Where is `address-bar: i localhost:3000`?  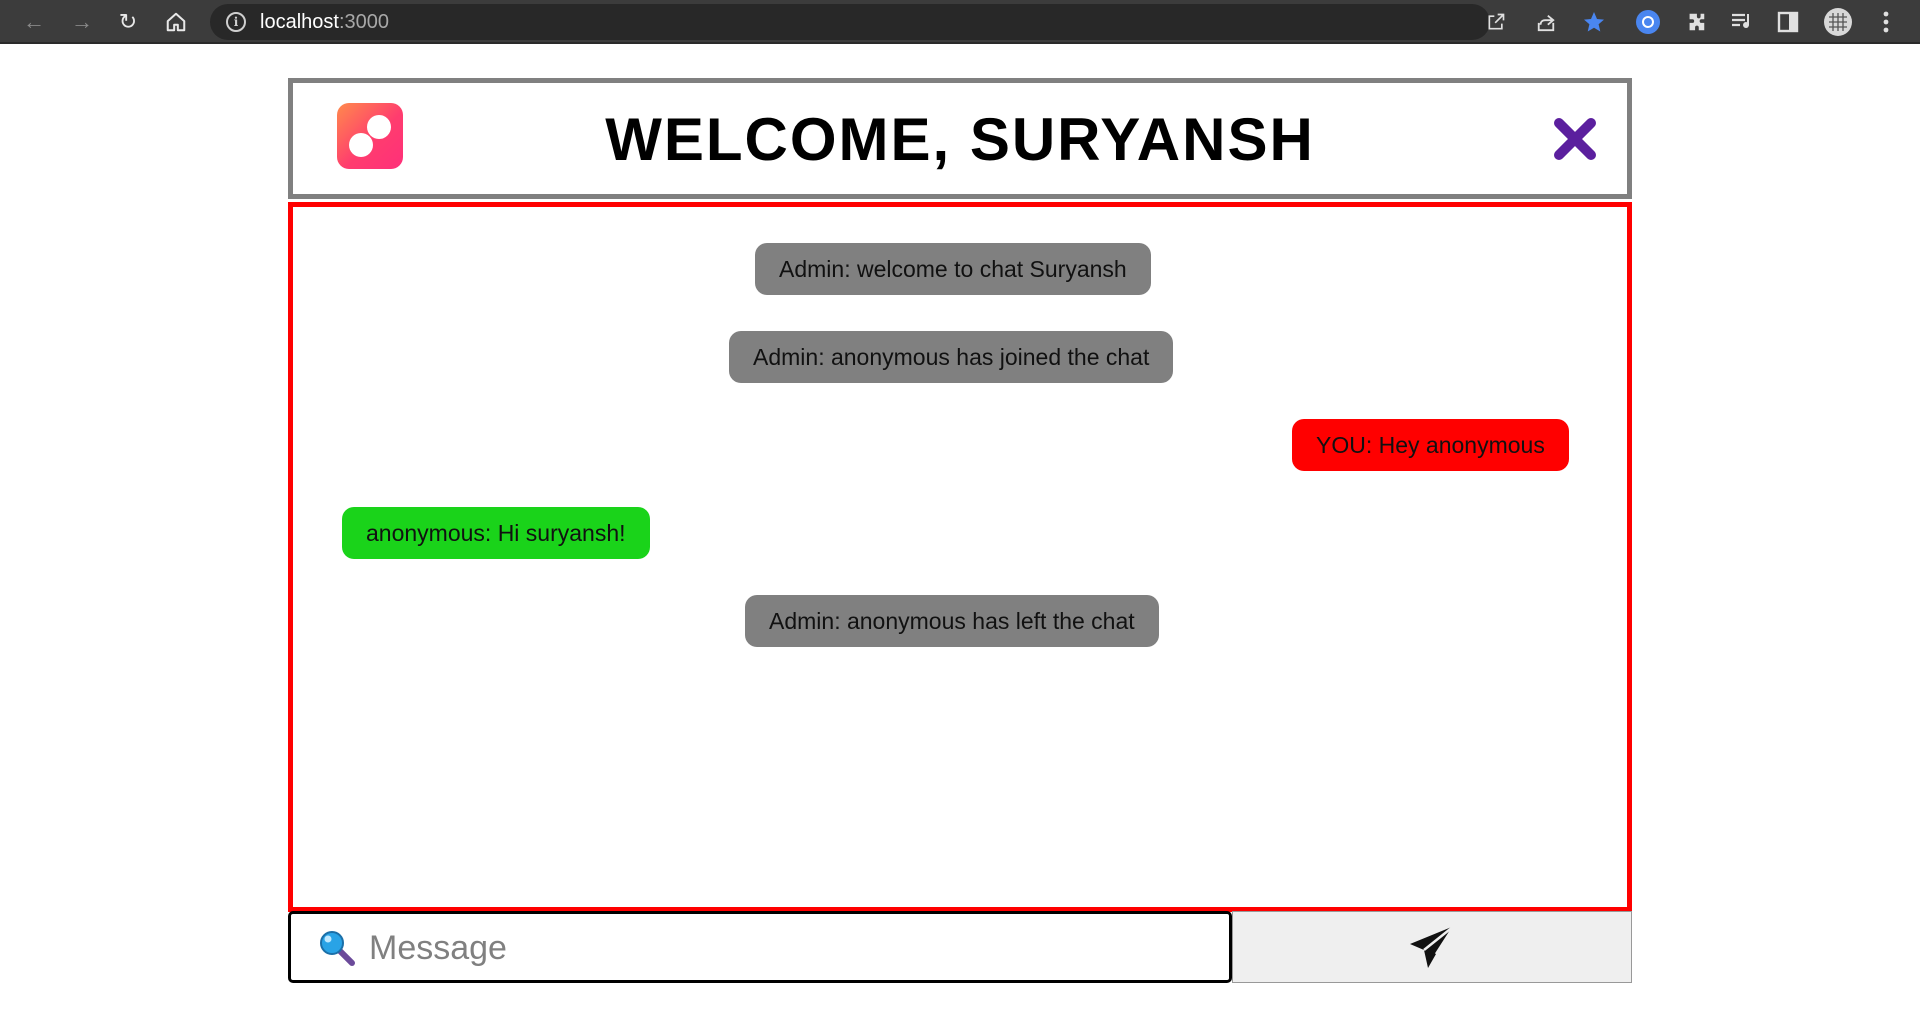
address-bar: i localhost:3000 is located at coordinates (907, 22).